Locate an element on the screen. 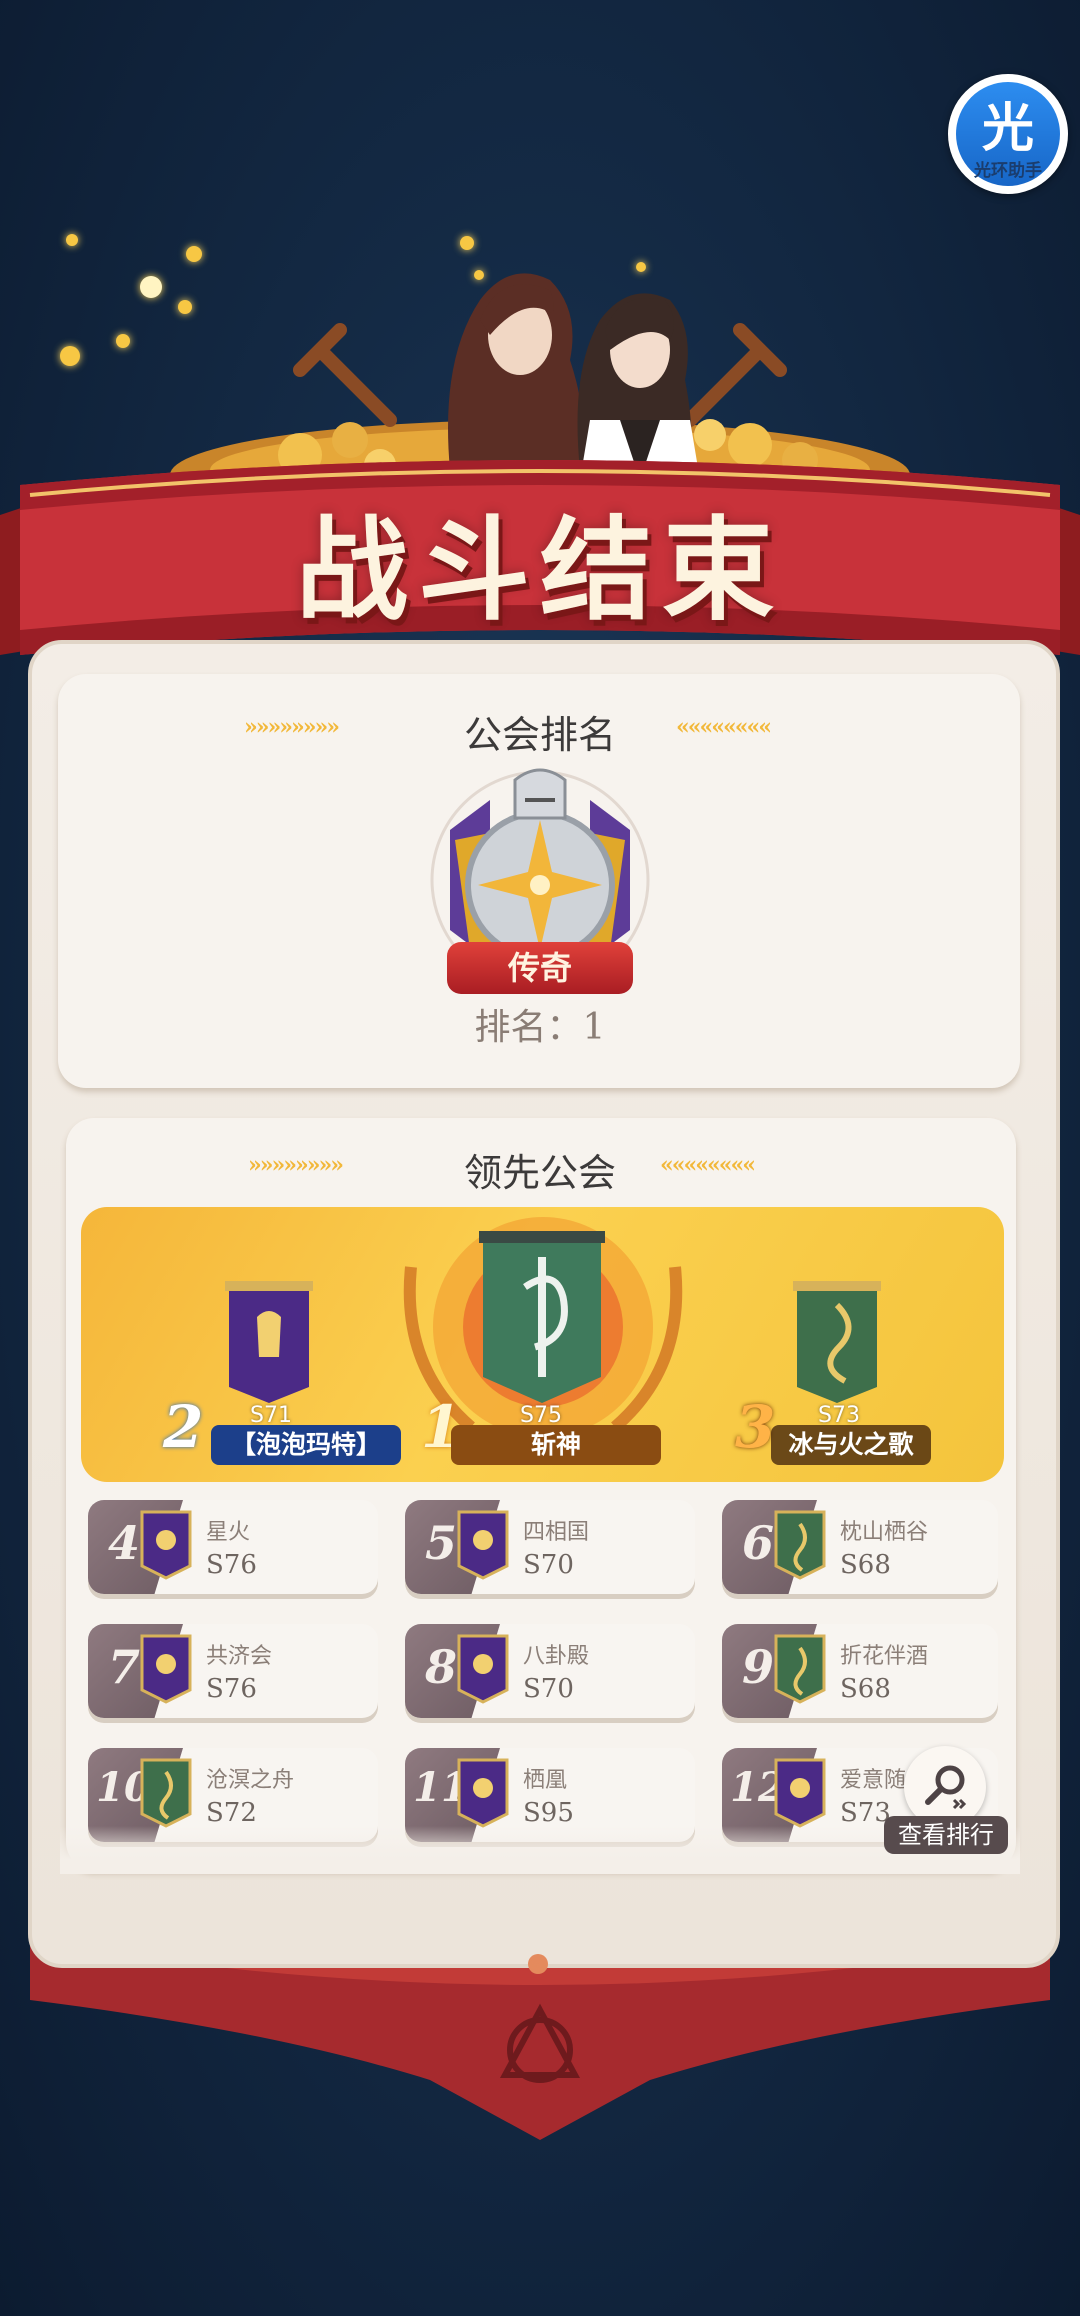 The height and width of the screenshot is (2316, 1080). podium-stage: 2 S71 【泡泡玛特】 1 S75 斩神 3 S73 冰与火之歌 is located at coordinates (542, 1344).